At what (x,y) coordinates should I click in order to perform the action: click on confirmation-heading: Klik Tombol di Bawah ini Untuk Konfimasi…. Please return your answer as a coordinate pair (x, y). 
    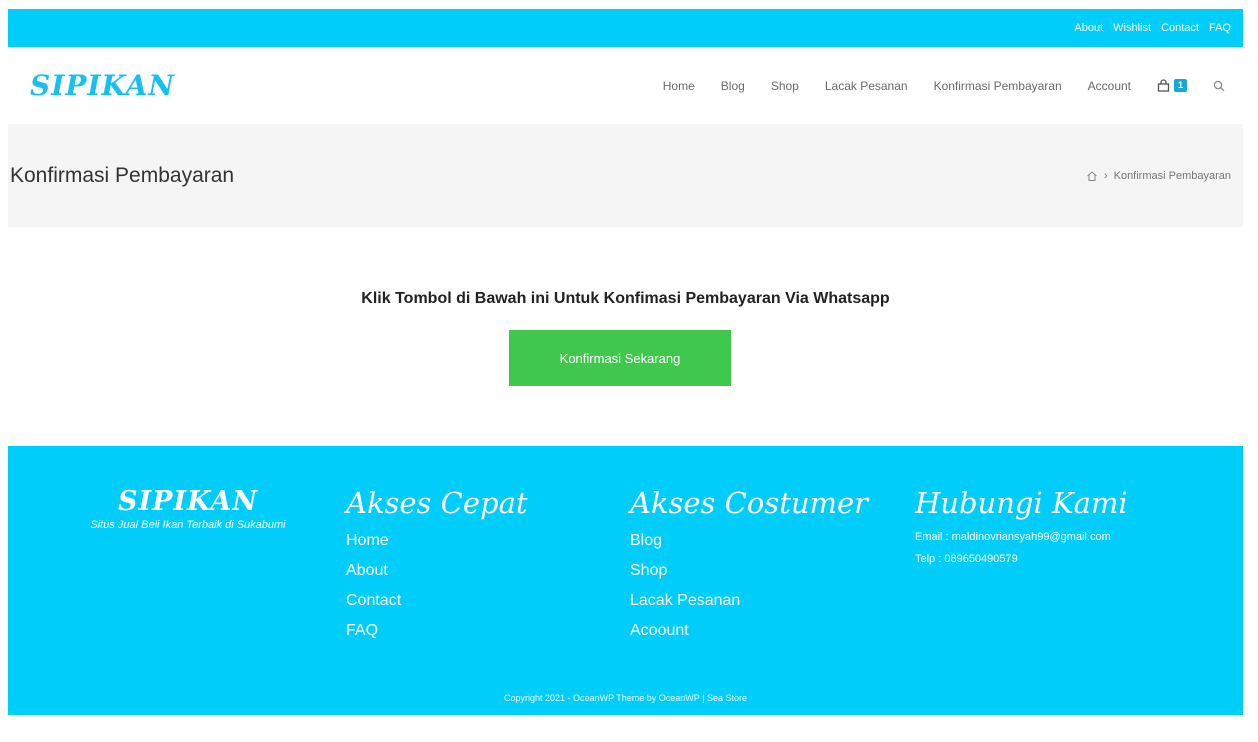
    Looking at the image, I should click on (625, 298).